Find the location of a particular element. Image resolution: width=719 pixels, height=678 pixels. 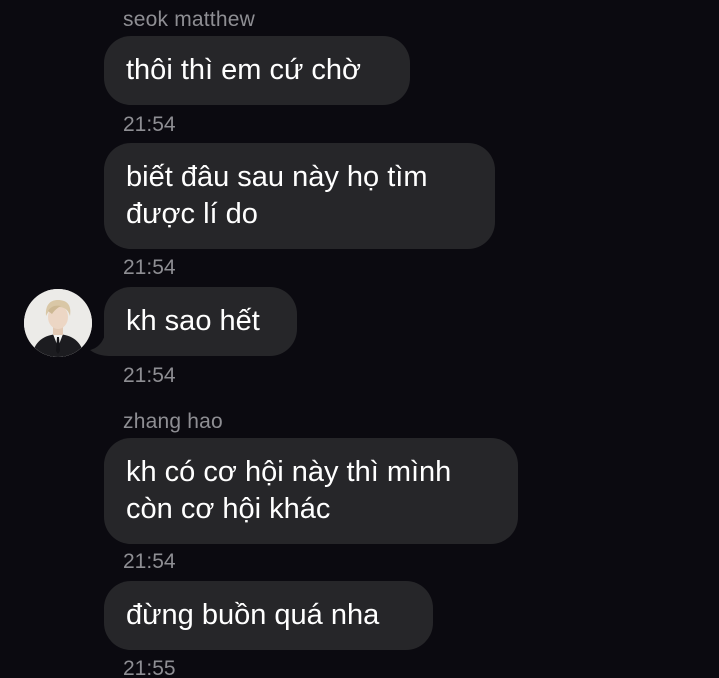

message-bubble: đừng buồn quá nha is located at coordinates (268, 615).